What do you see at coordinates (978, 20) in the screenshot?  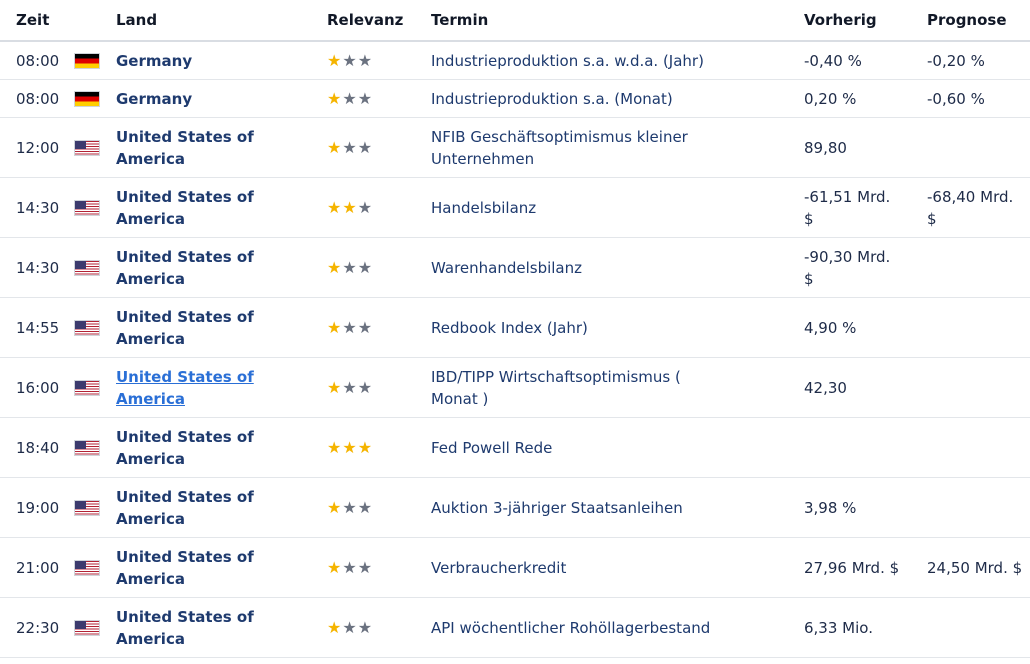 I see `header-forecast: Prognose` at bounding box center [978, 20].